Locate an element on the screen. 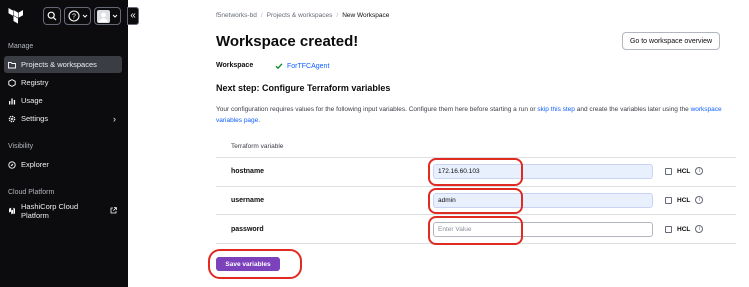 The width and height of the screenshot is (749, 287). search-icon is located at coordinates (52, 16).